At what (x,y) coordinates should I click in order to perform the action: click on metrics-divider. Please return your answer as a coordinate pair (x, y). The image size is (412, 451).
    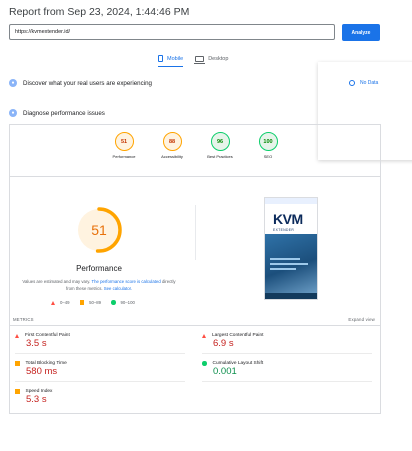
    Looking at the image, I should click on (195, 325).